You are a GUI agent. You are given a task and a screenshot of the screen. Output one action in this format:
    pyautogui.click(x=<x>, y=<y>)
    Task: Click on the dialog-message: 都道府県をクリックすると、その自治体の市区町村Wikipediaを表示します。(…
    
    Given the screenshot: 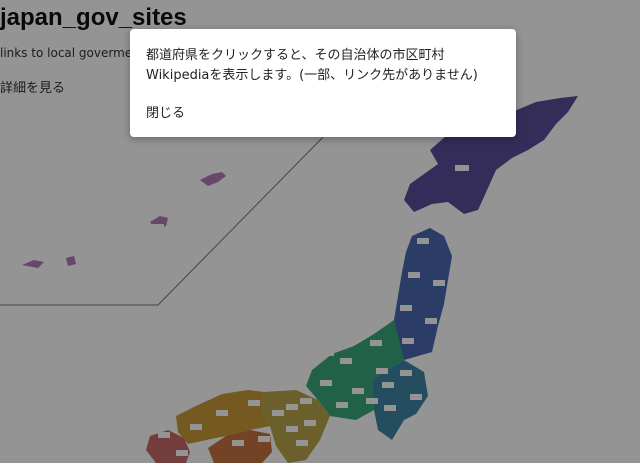 What is the action you would take?
    pyautogui.click(x=312, y=65)
    